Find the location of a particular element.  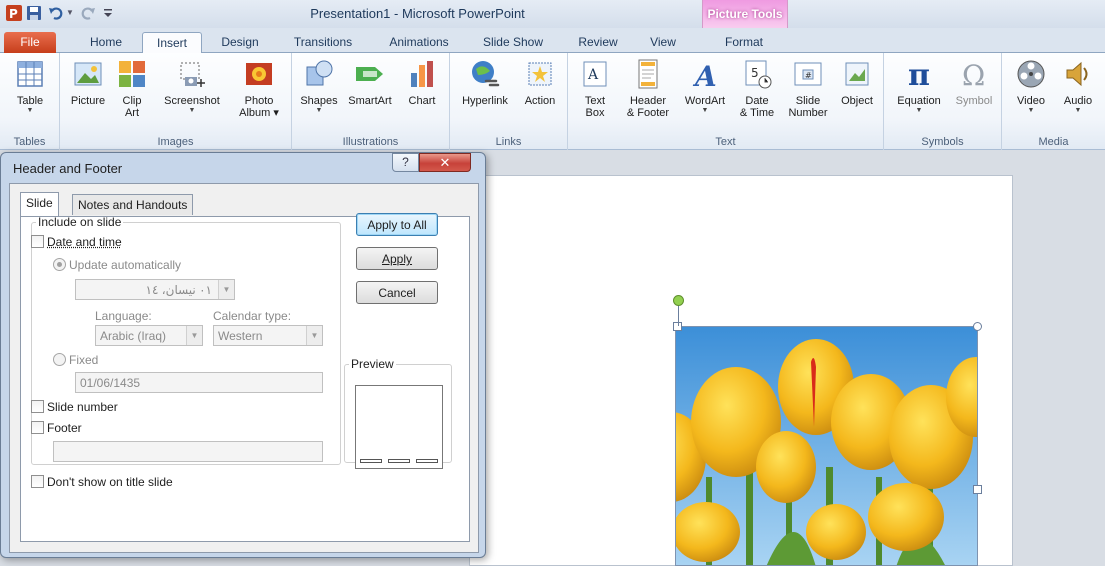

wordart-button: A WordArt ▼ is located at coordinates (705, 86).